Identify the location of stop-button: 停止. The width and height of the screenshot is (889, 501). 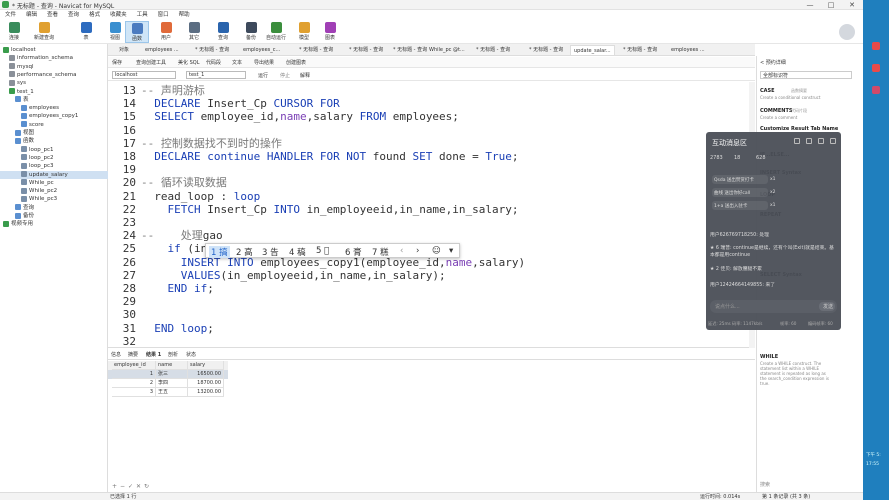
(285, 75).